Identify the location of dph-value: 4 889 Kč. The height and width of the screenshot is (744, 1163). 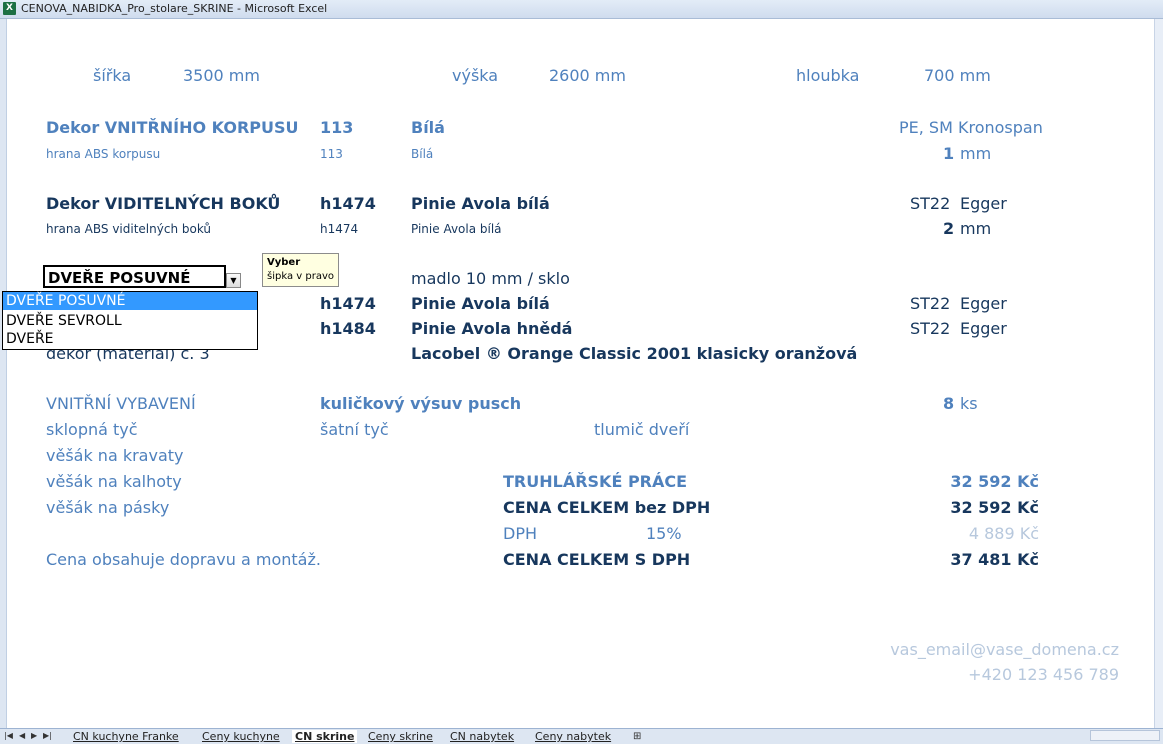
(1003, 533).